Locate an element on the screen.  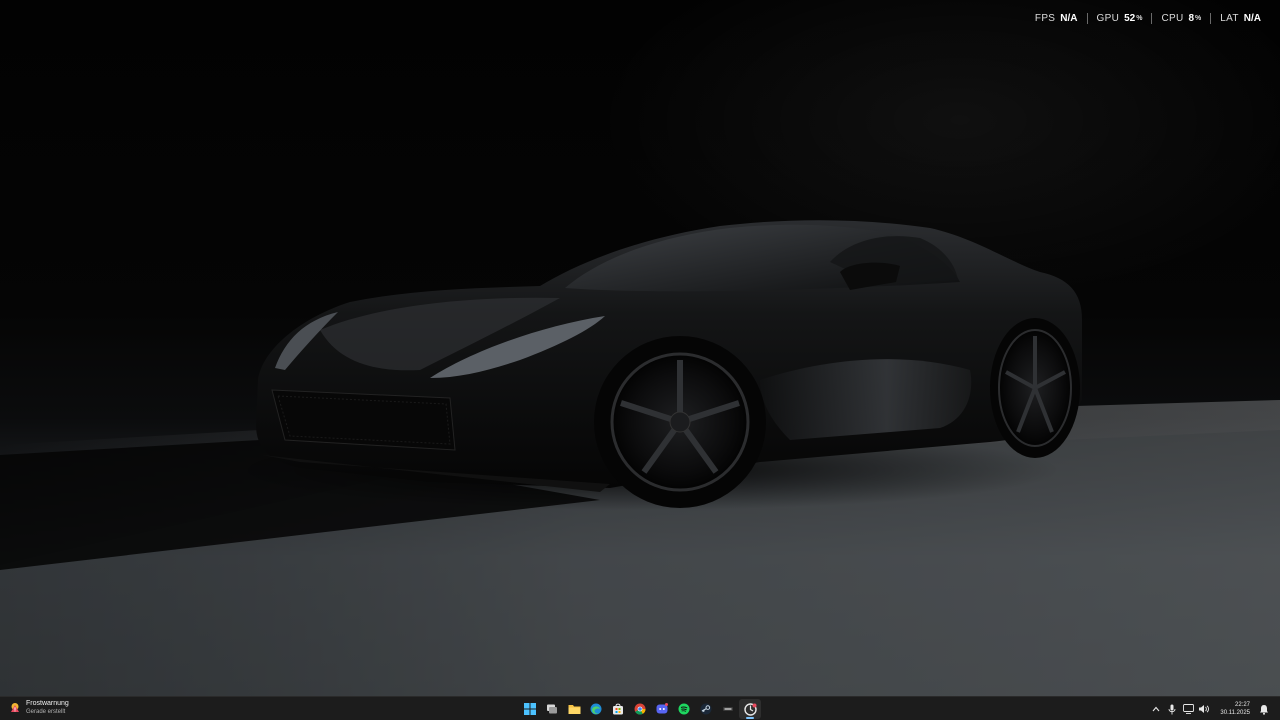
discord-button is located at coordinates (662, 709).